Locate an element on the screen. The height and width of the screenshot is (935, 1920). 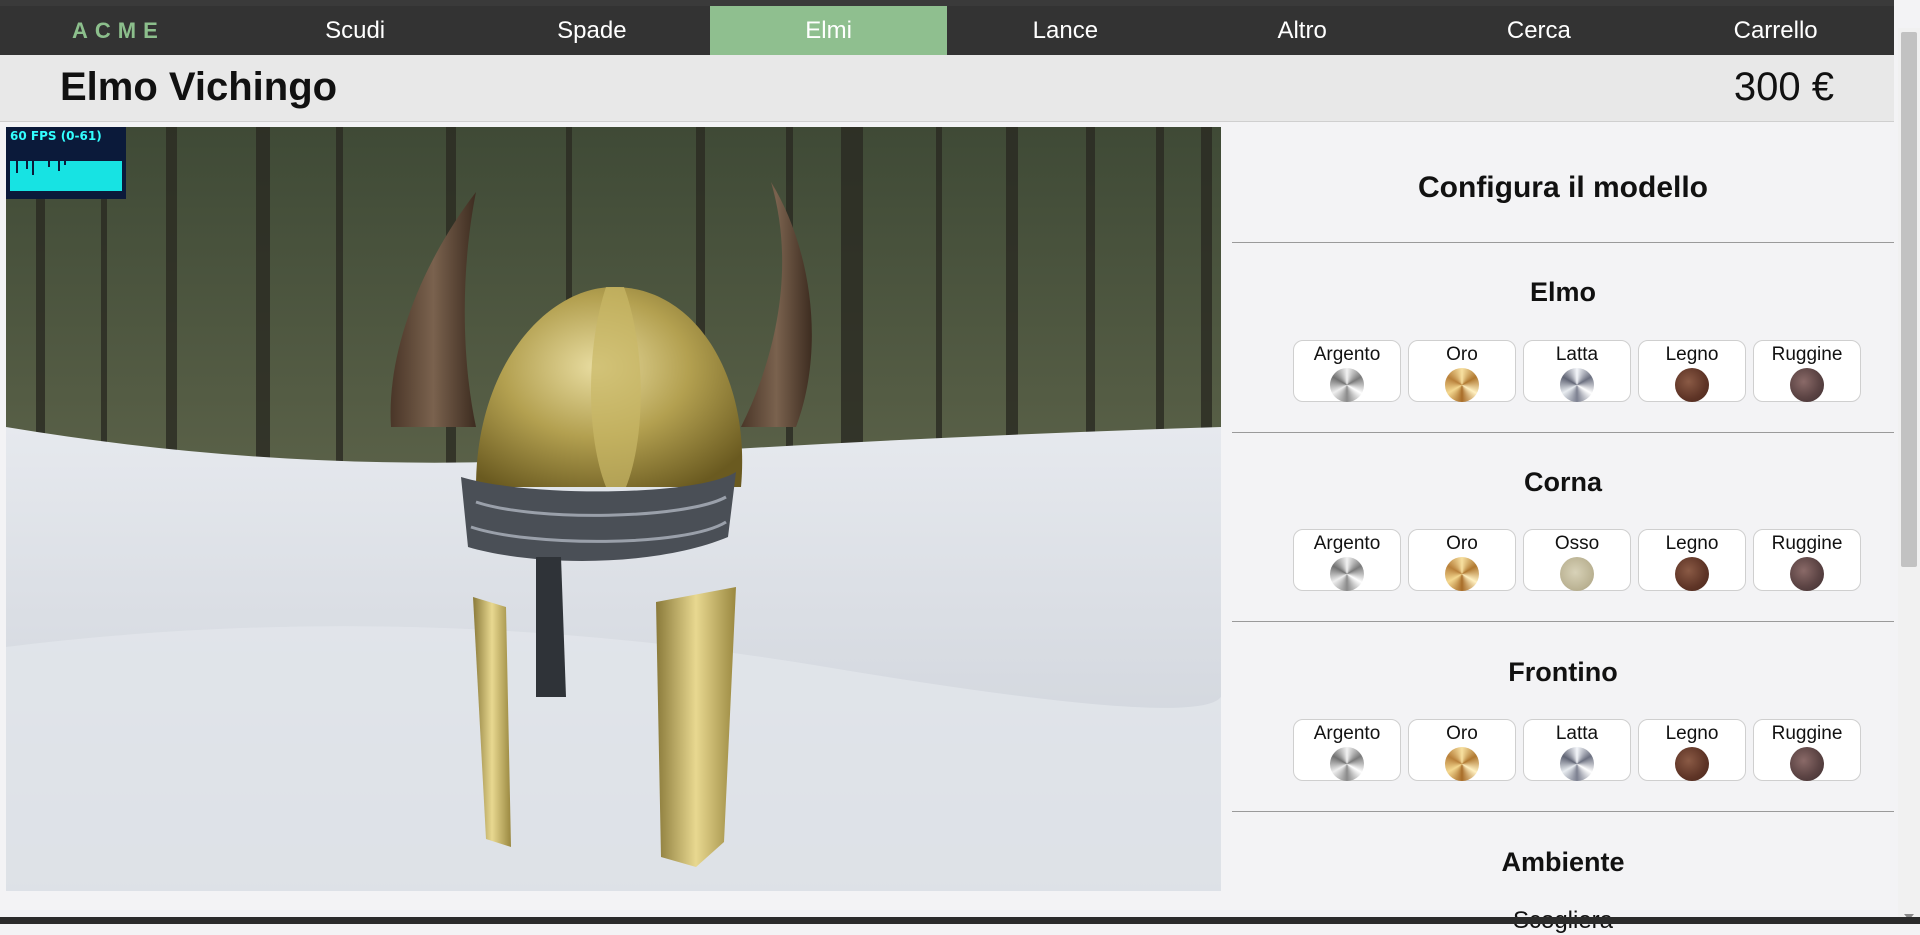
options-frontino: Argento Oro Latta Legno Ruggine is located at coordinates (1577, 750).